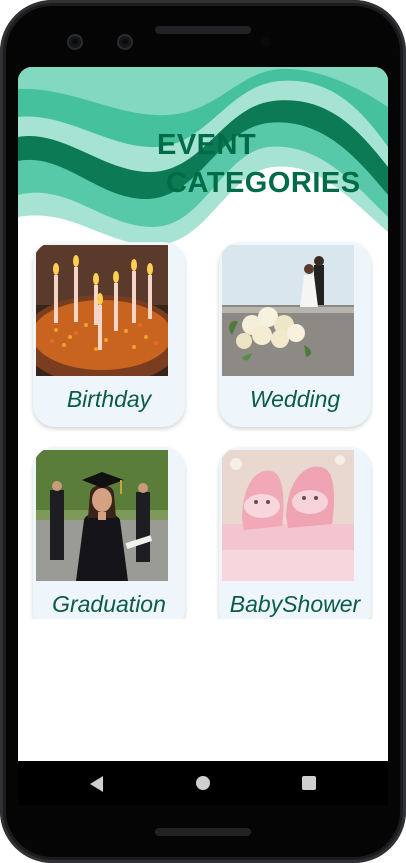 The height and width of the screenshot is (863, 406). Describe the element at coordinates (207, 145) in the screenshot. I see `page-title-line1: EVENT` at that location.